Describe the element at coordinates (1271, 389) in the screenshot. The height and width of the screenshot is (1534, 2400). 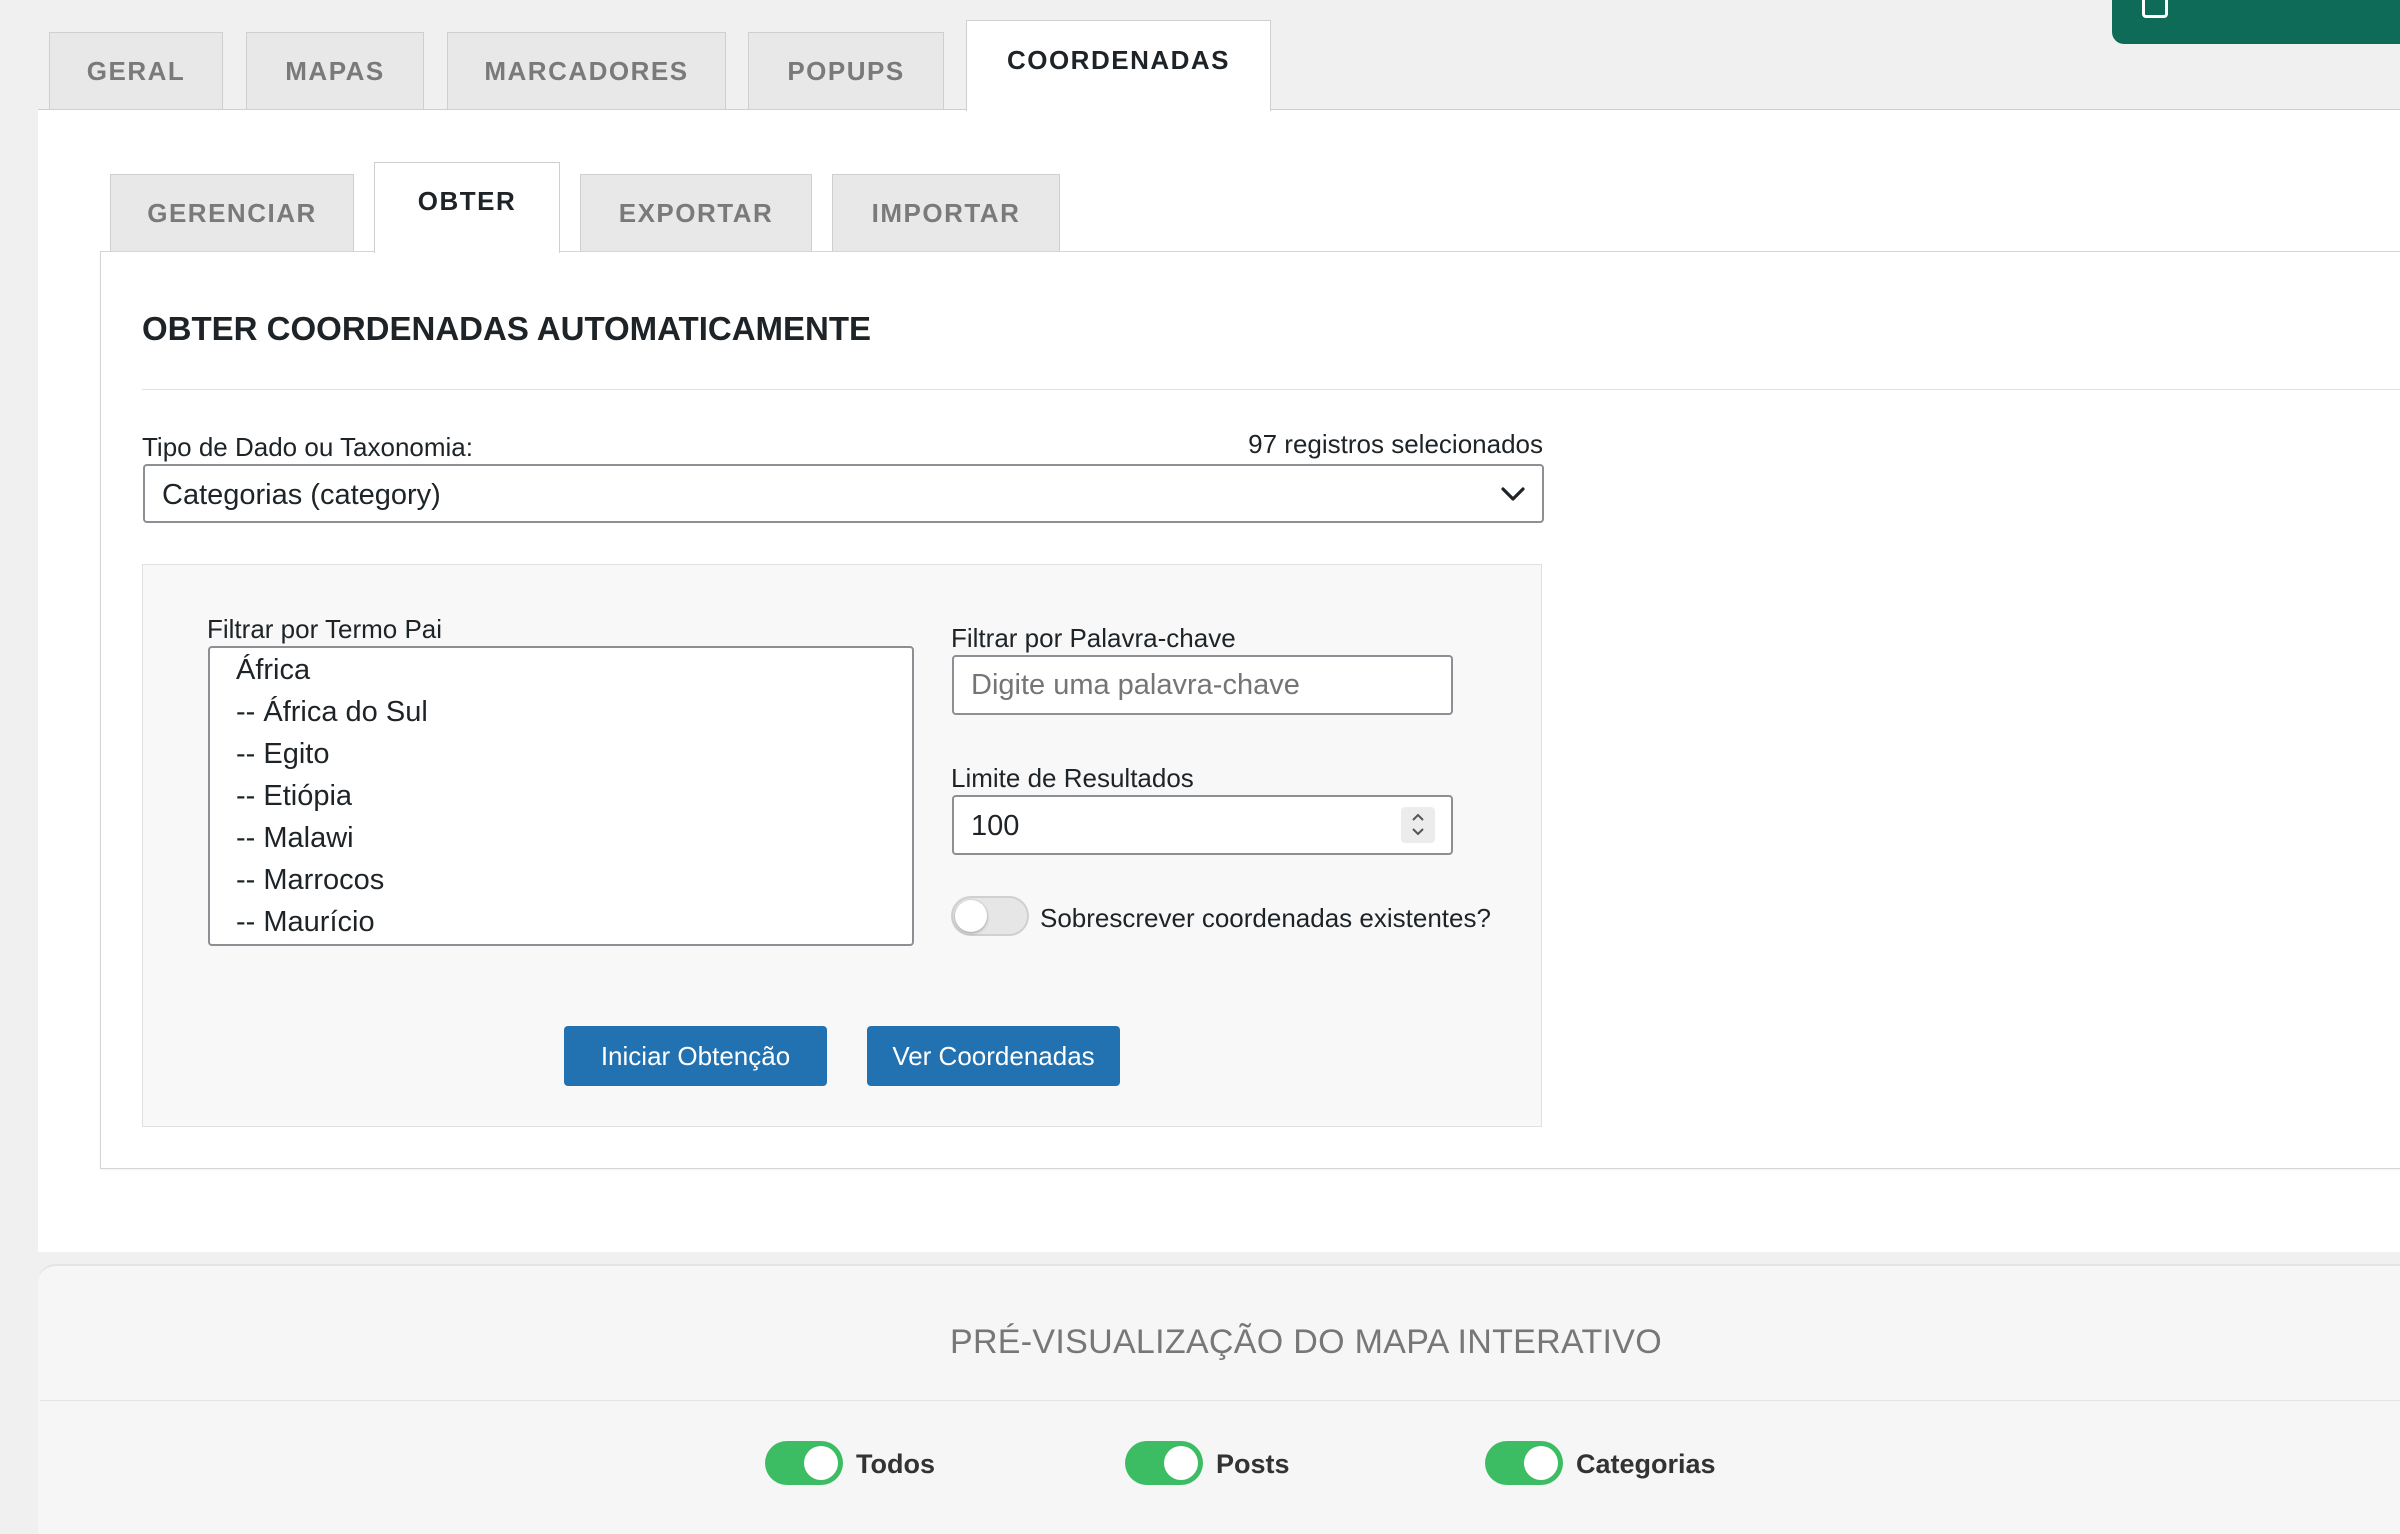
I see `section-divider` at that location.